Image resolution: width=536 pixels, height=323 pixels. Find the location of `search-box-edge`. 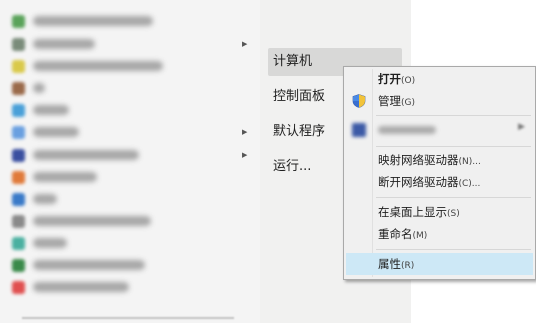

search-box-edge is located at coordinates (128, 318).